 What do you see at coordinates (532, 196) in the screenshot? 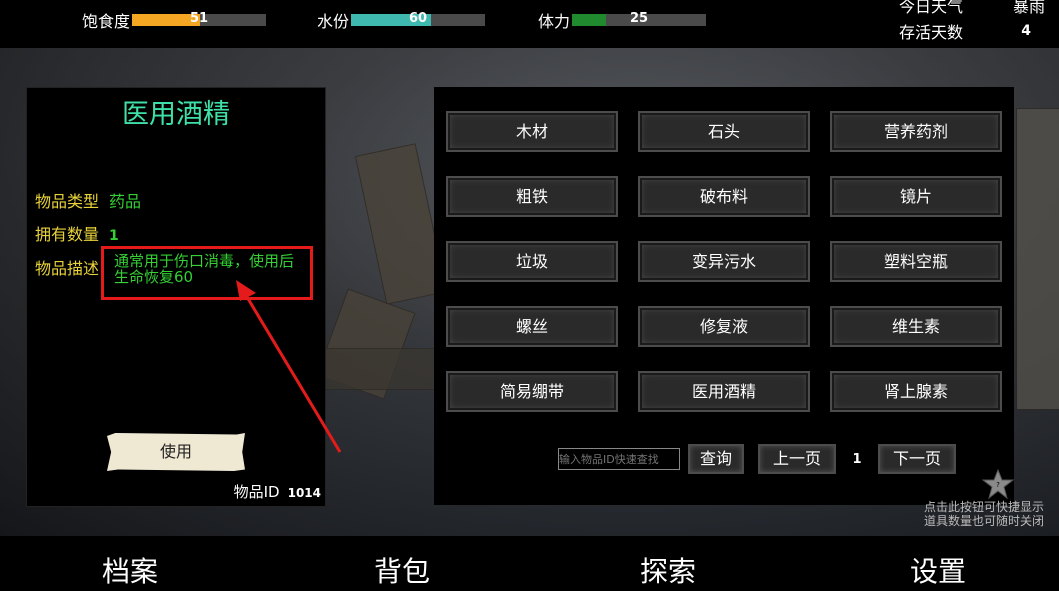
I see `inventory-item-button: 粗铁` at bounding box center [532, 196].